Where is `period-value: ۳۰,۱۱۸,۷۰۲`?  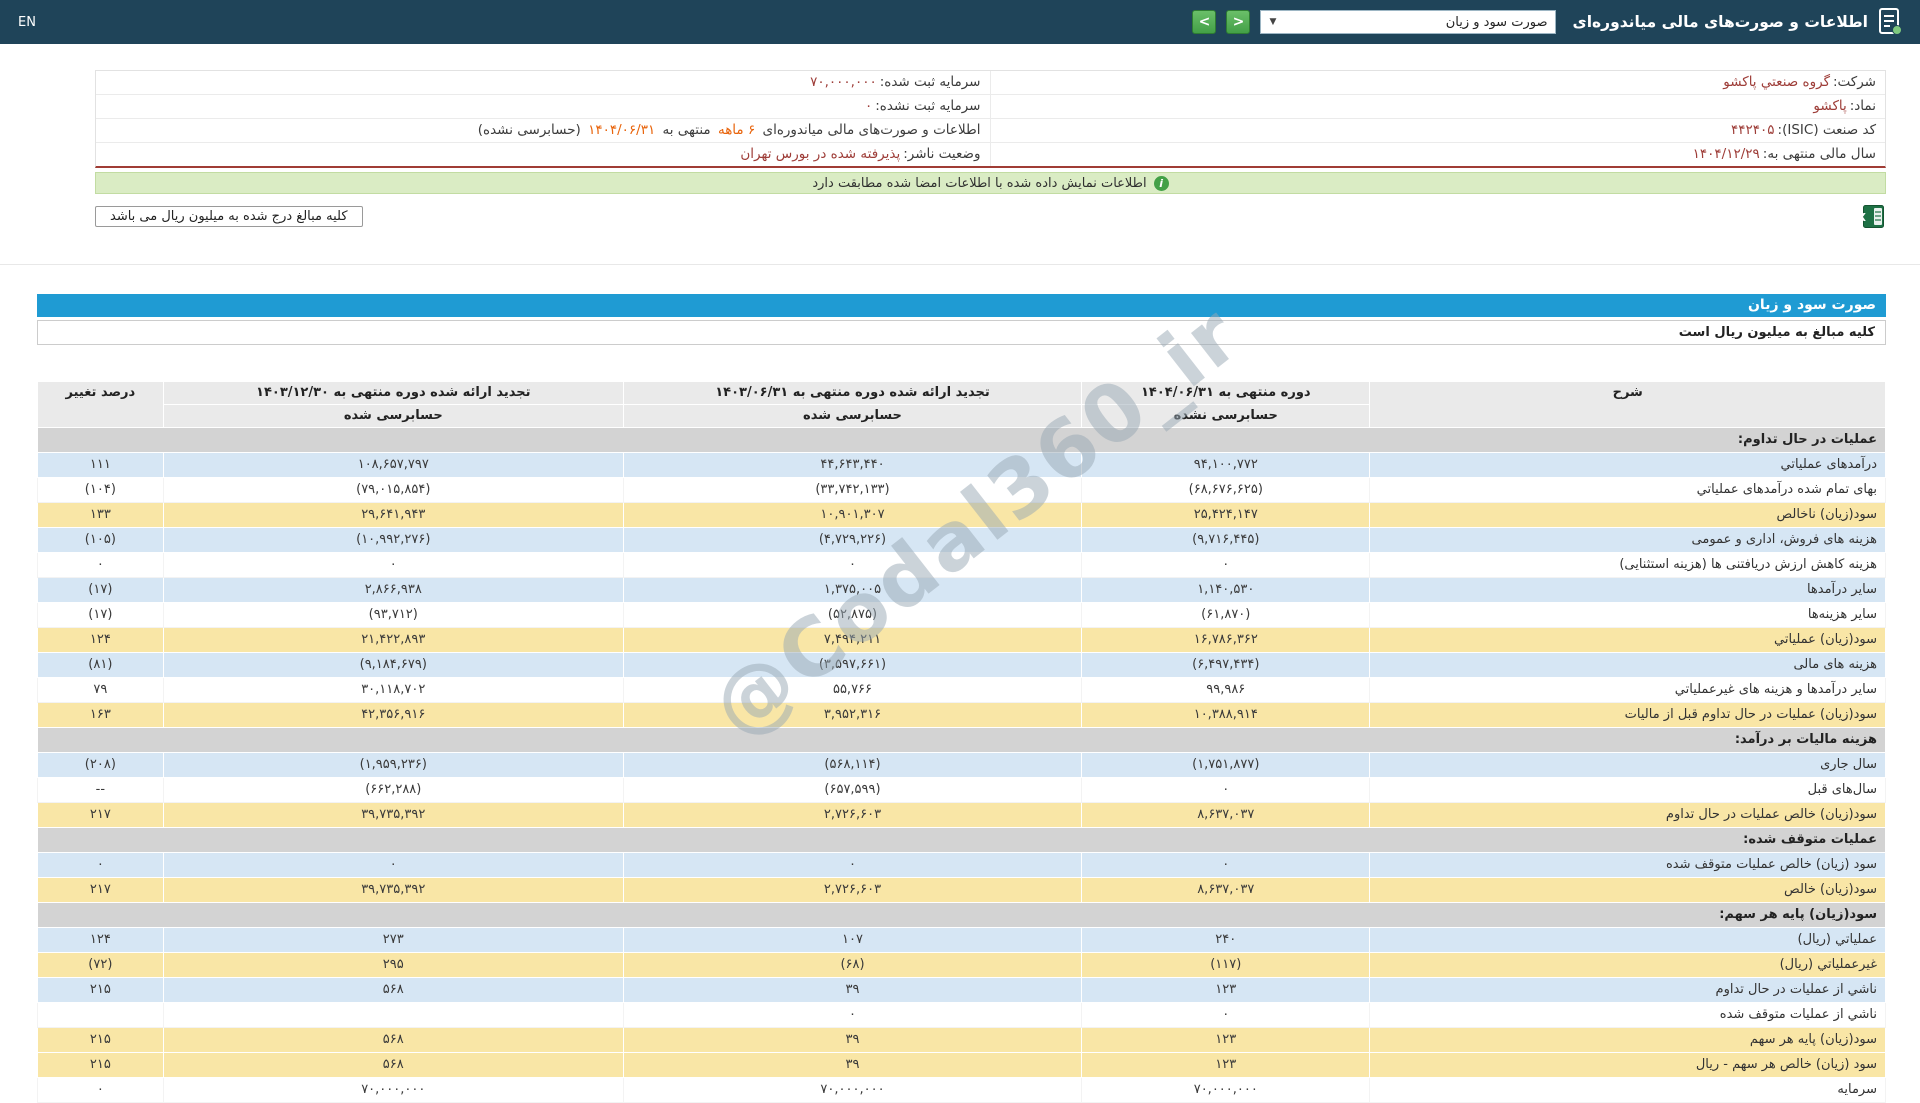
period-value: ۳۰,۱۱۸,۷۰۲ is located at coordinates (393, 690).